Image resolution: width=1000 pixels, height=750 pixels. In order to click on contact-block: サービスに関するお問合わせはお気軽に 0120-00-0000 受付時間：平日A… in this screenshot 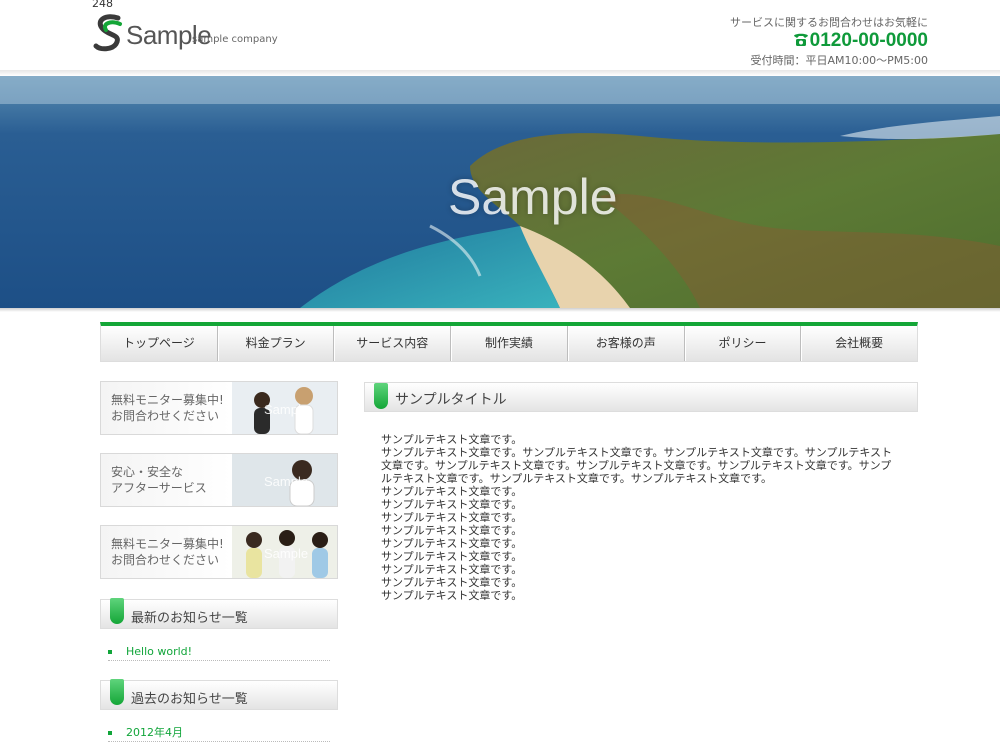, I will do `click(829, 41)`.